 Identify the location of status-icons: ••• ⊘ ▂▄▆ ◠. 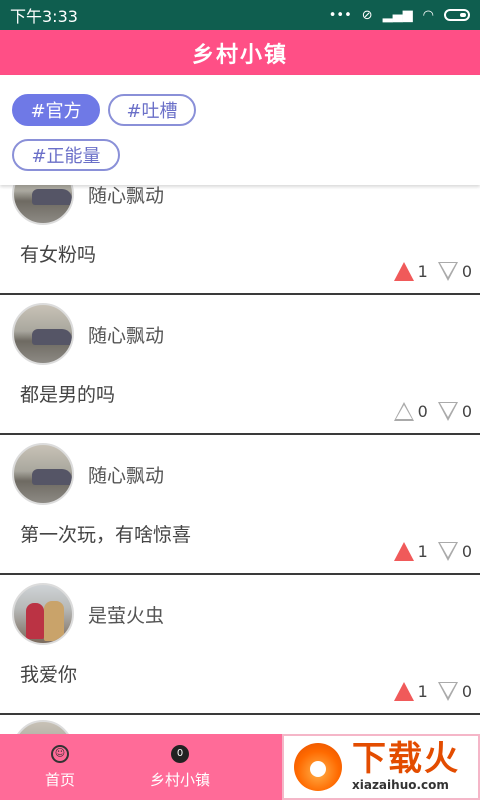
(399, 15).